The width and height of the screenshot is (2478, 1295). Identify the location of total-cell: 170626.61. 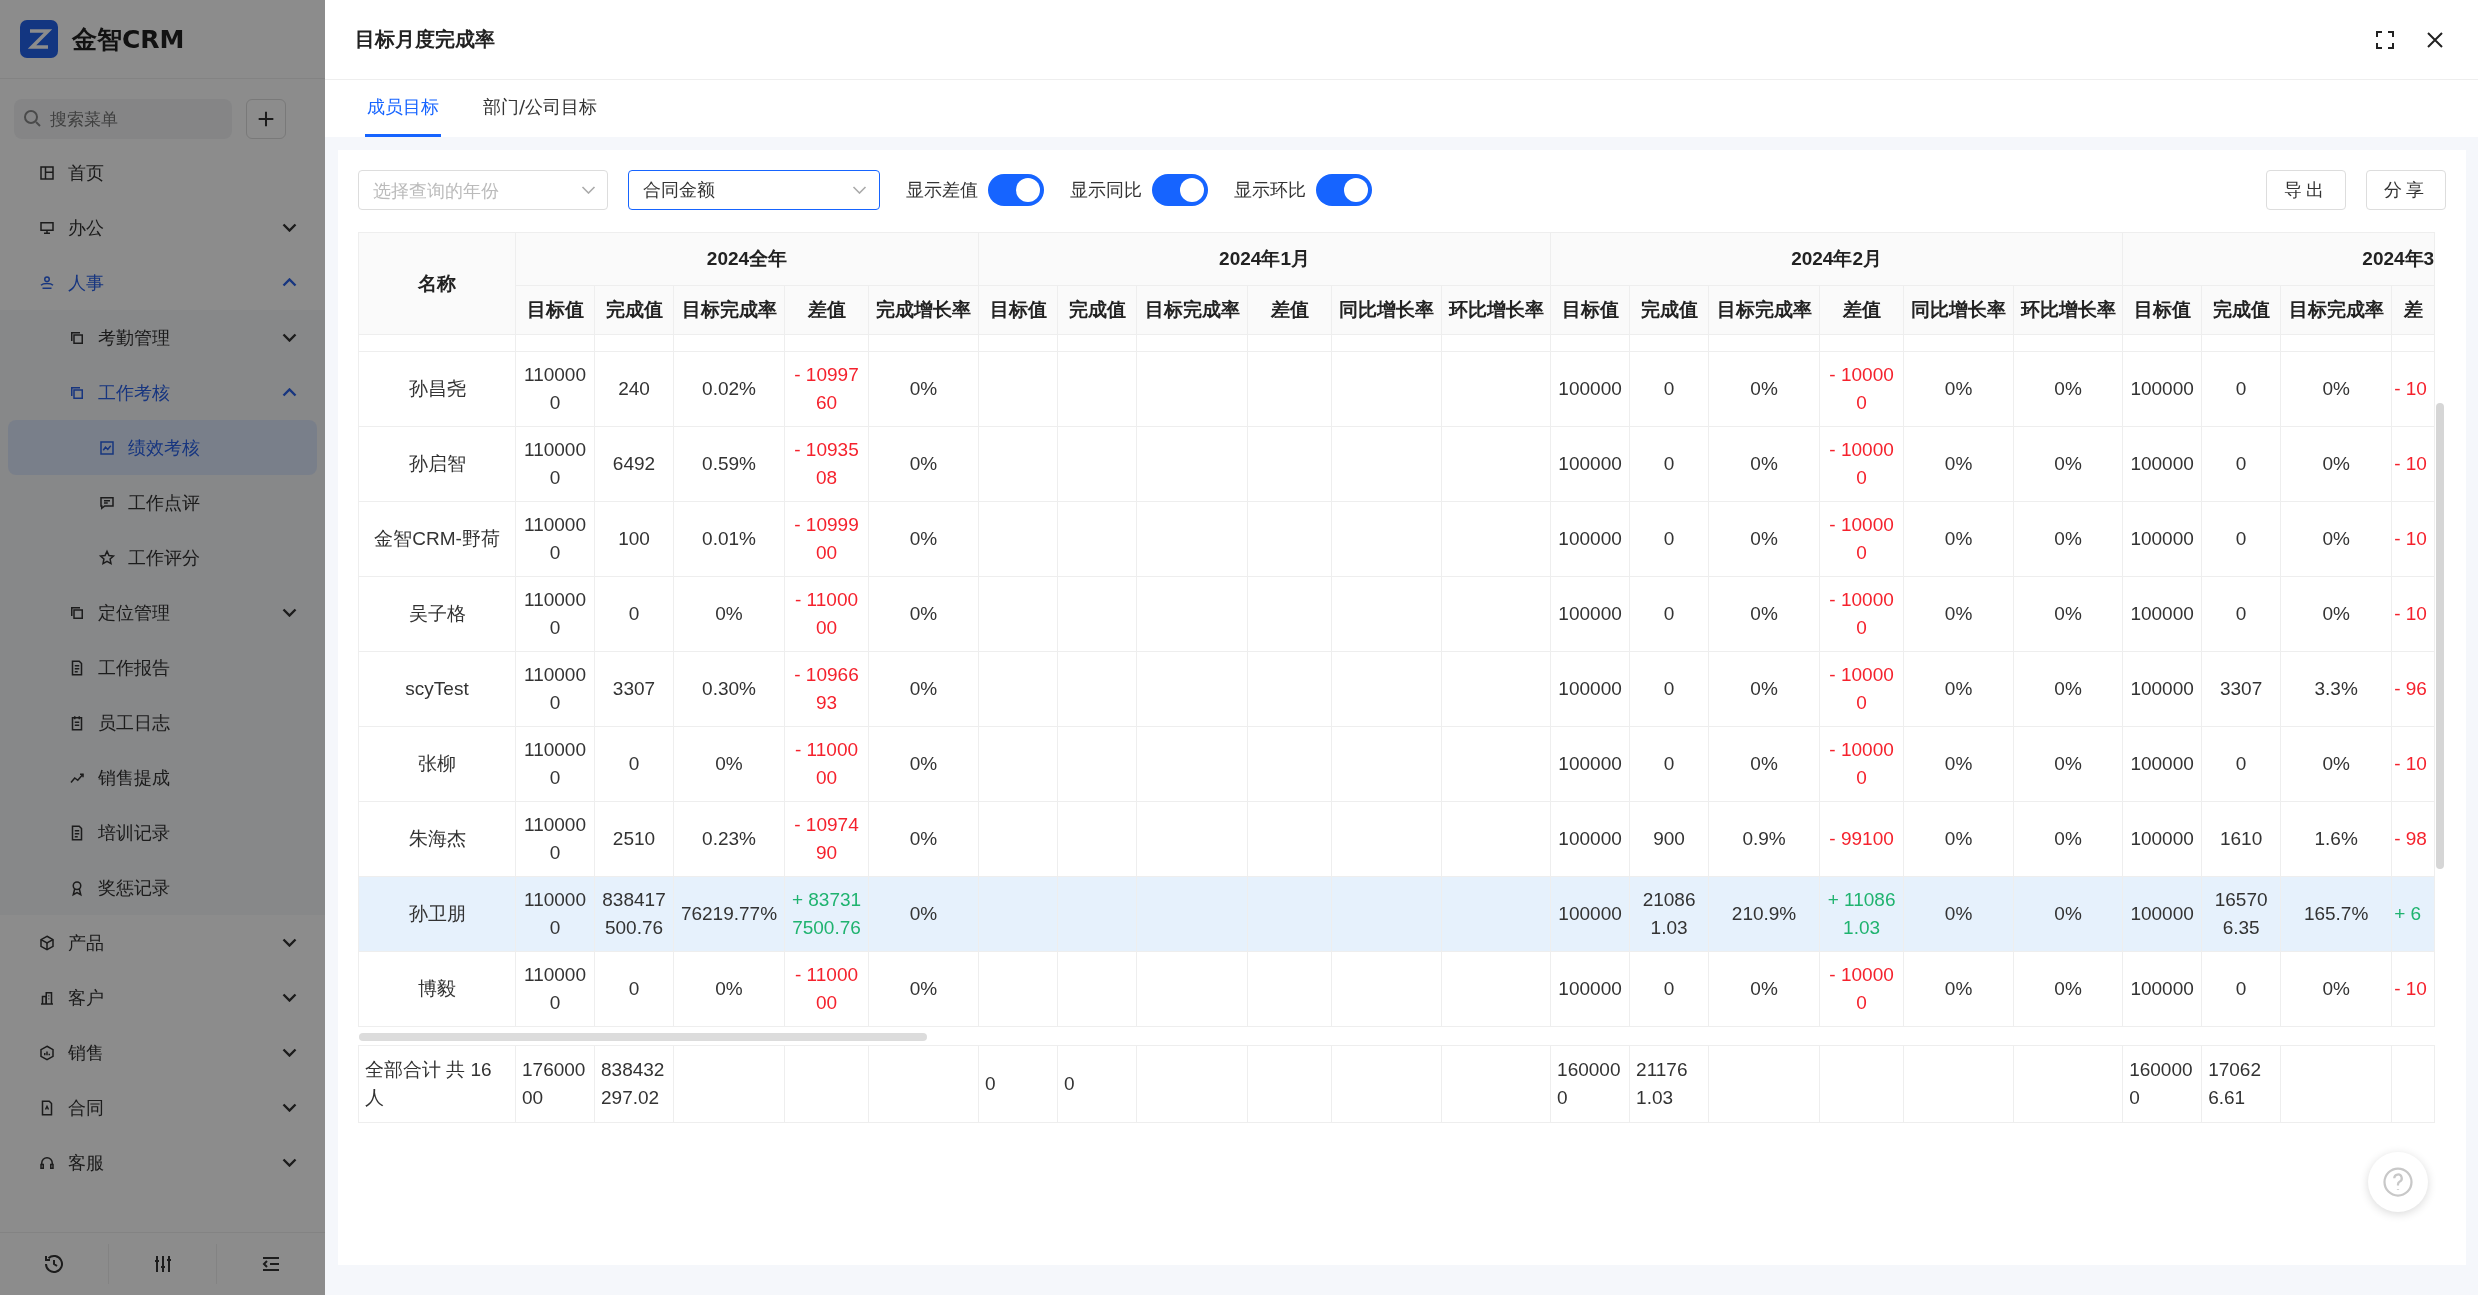
(2241, 1084).